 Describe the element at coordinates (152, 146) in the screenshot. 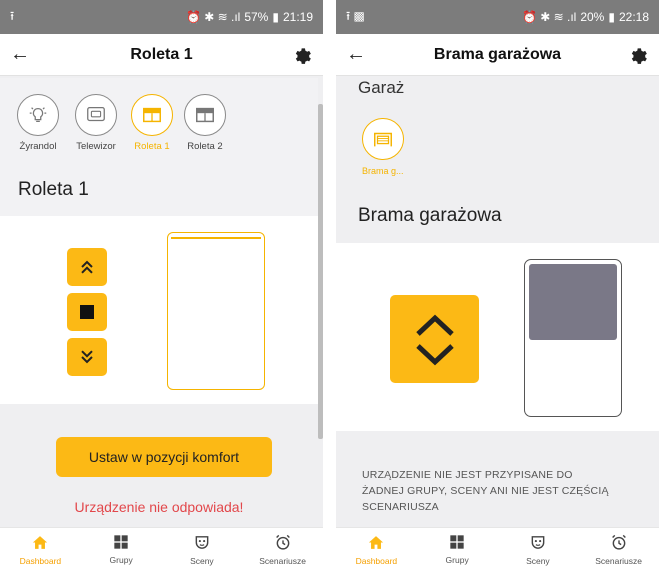

I see `device-label: Roleta 1` at that location.